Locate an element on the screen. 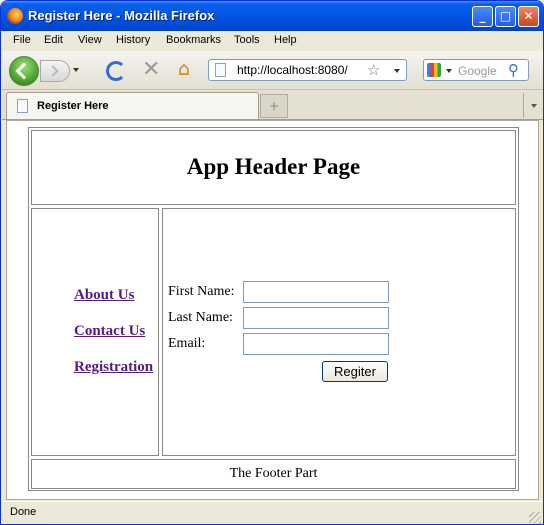  header-cell: App Header Page is located at coordinates (273, 167).